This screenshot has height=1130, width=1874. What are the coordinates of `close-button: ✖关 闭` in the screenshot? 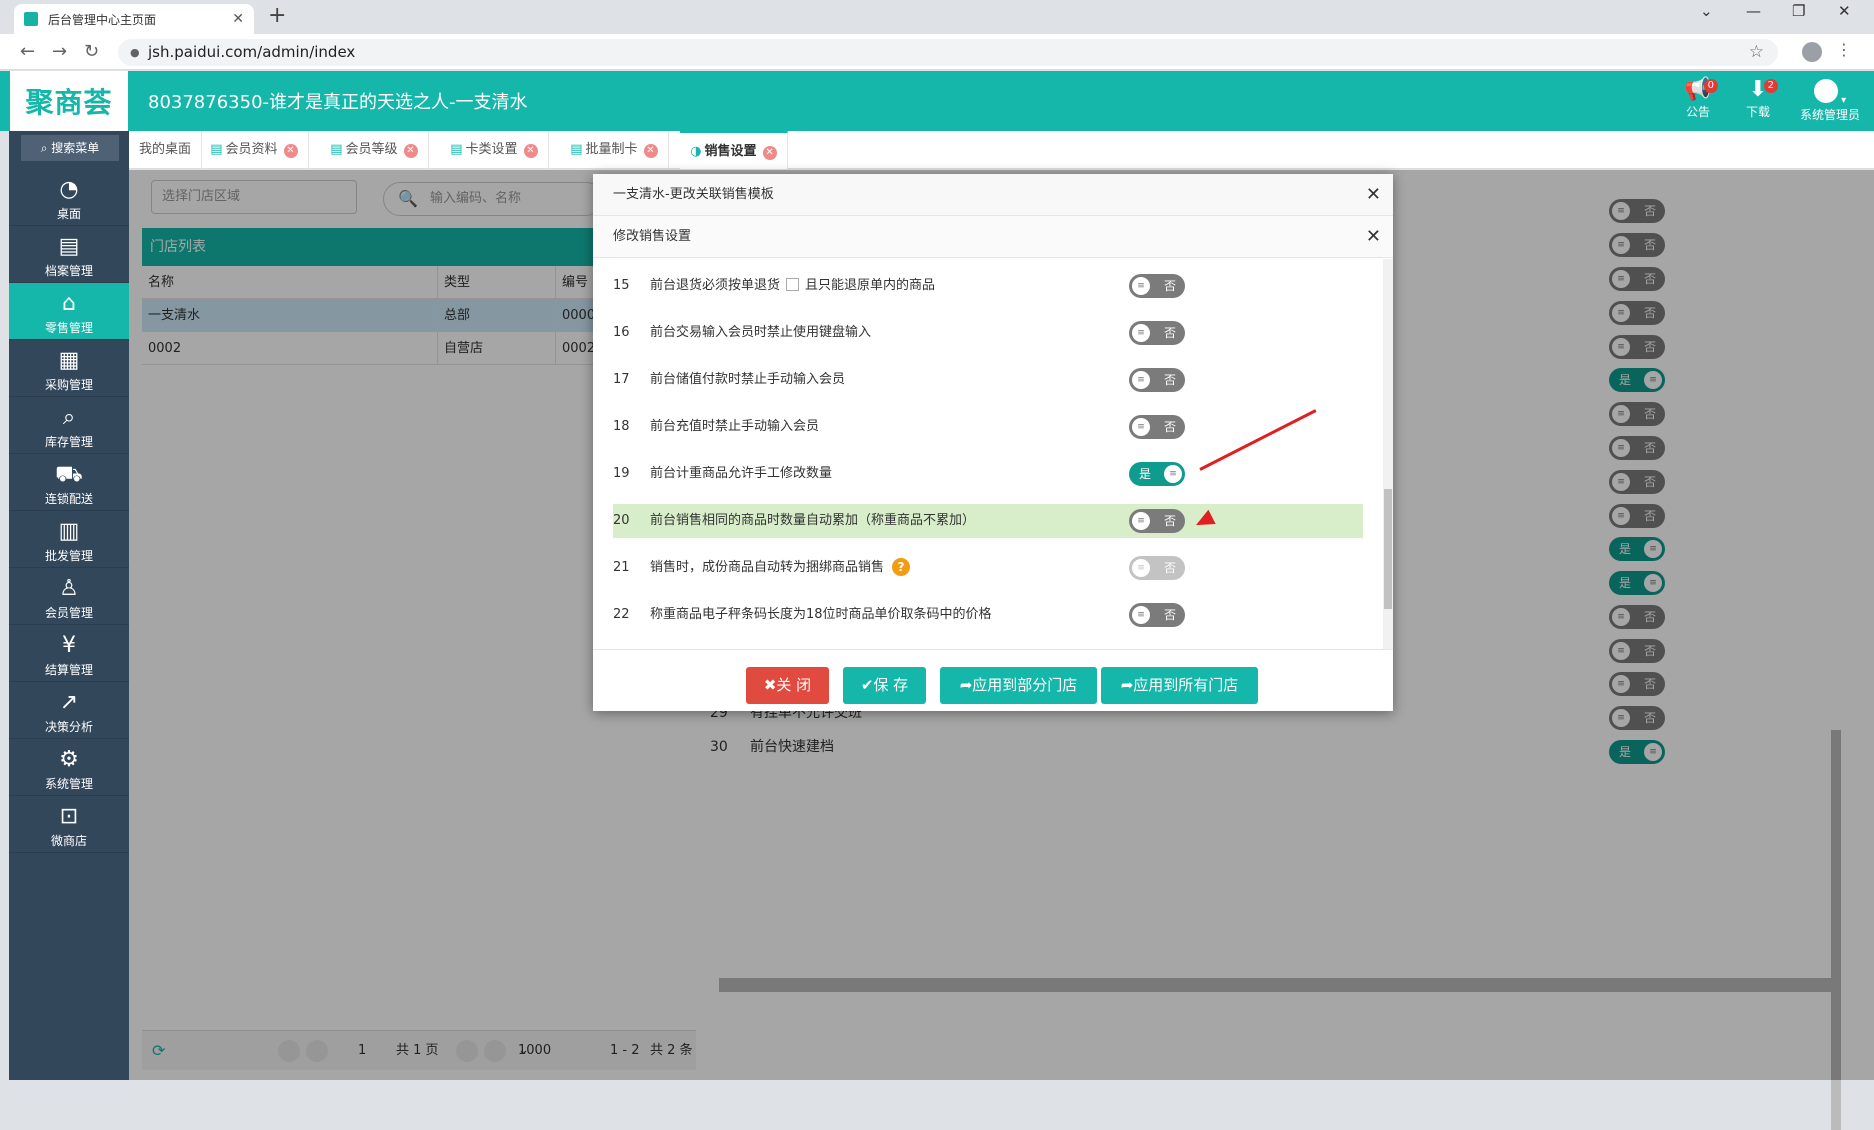 It's located at (787, 685).